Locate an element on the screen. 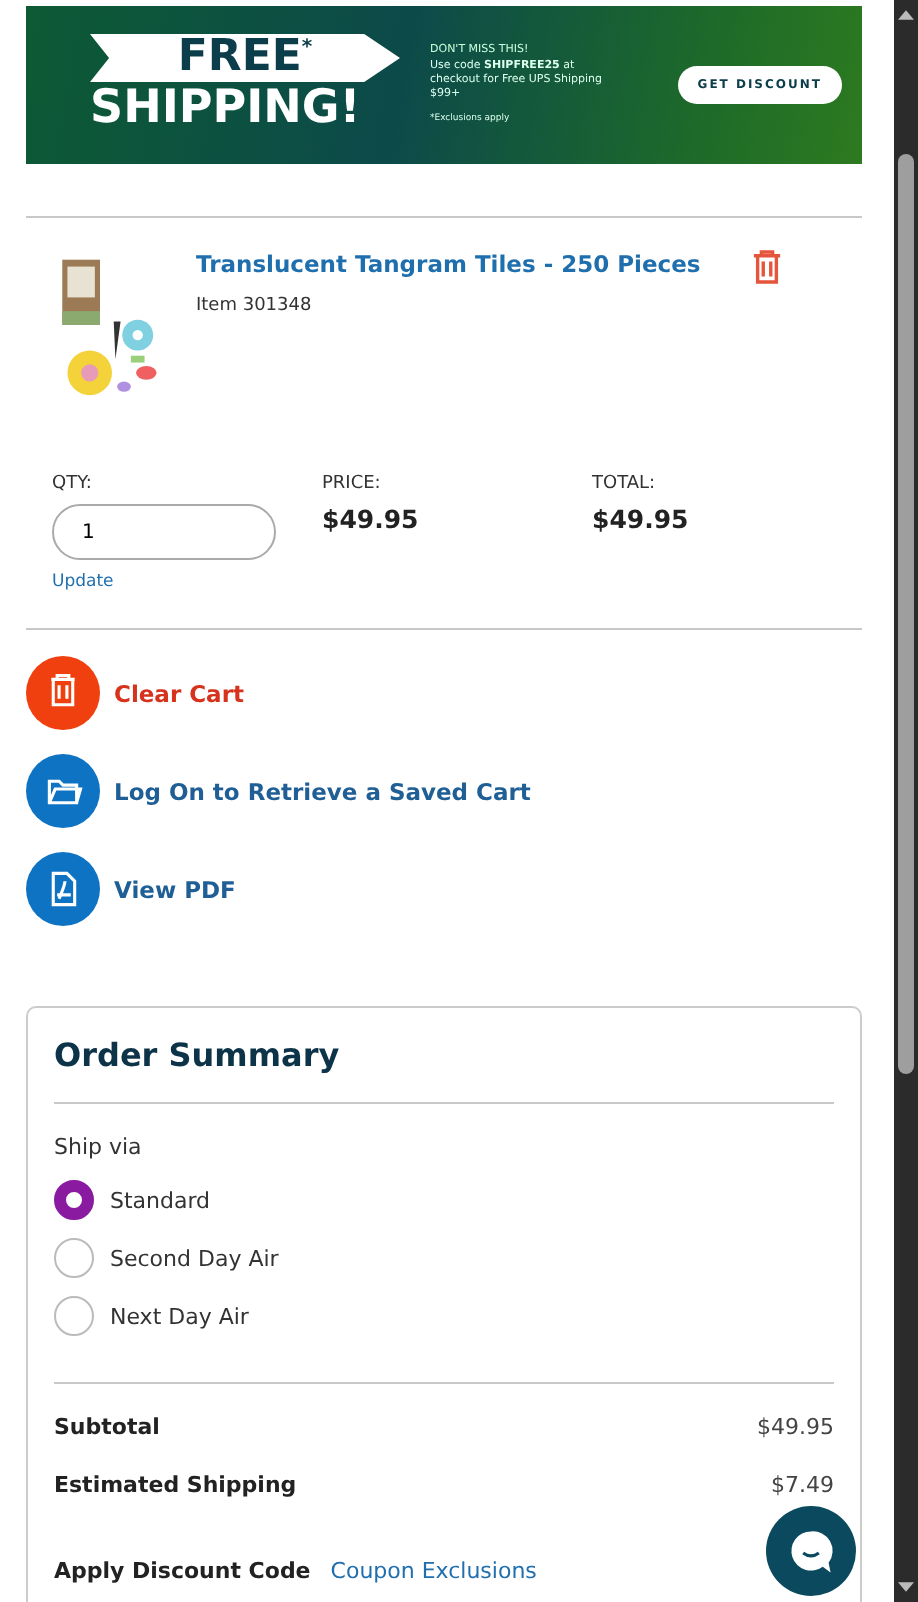  arrow-flag-icon is located at coordinates (245, 57).